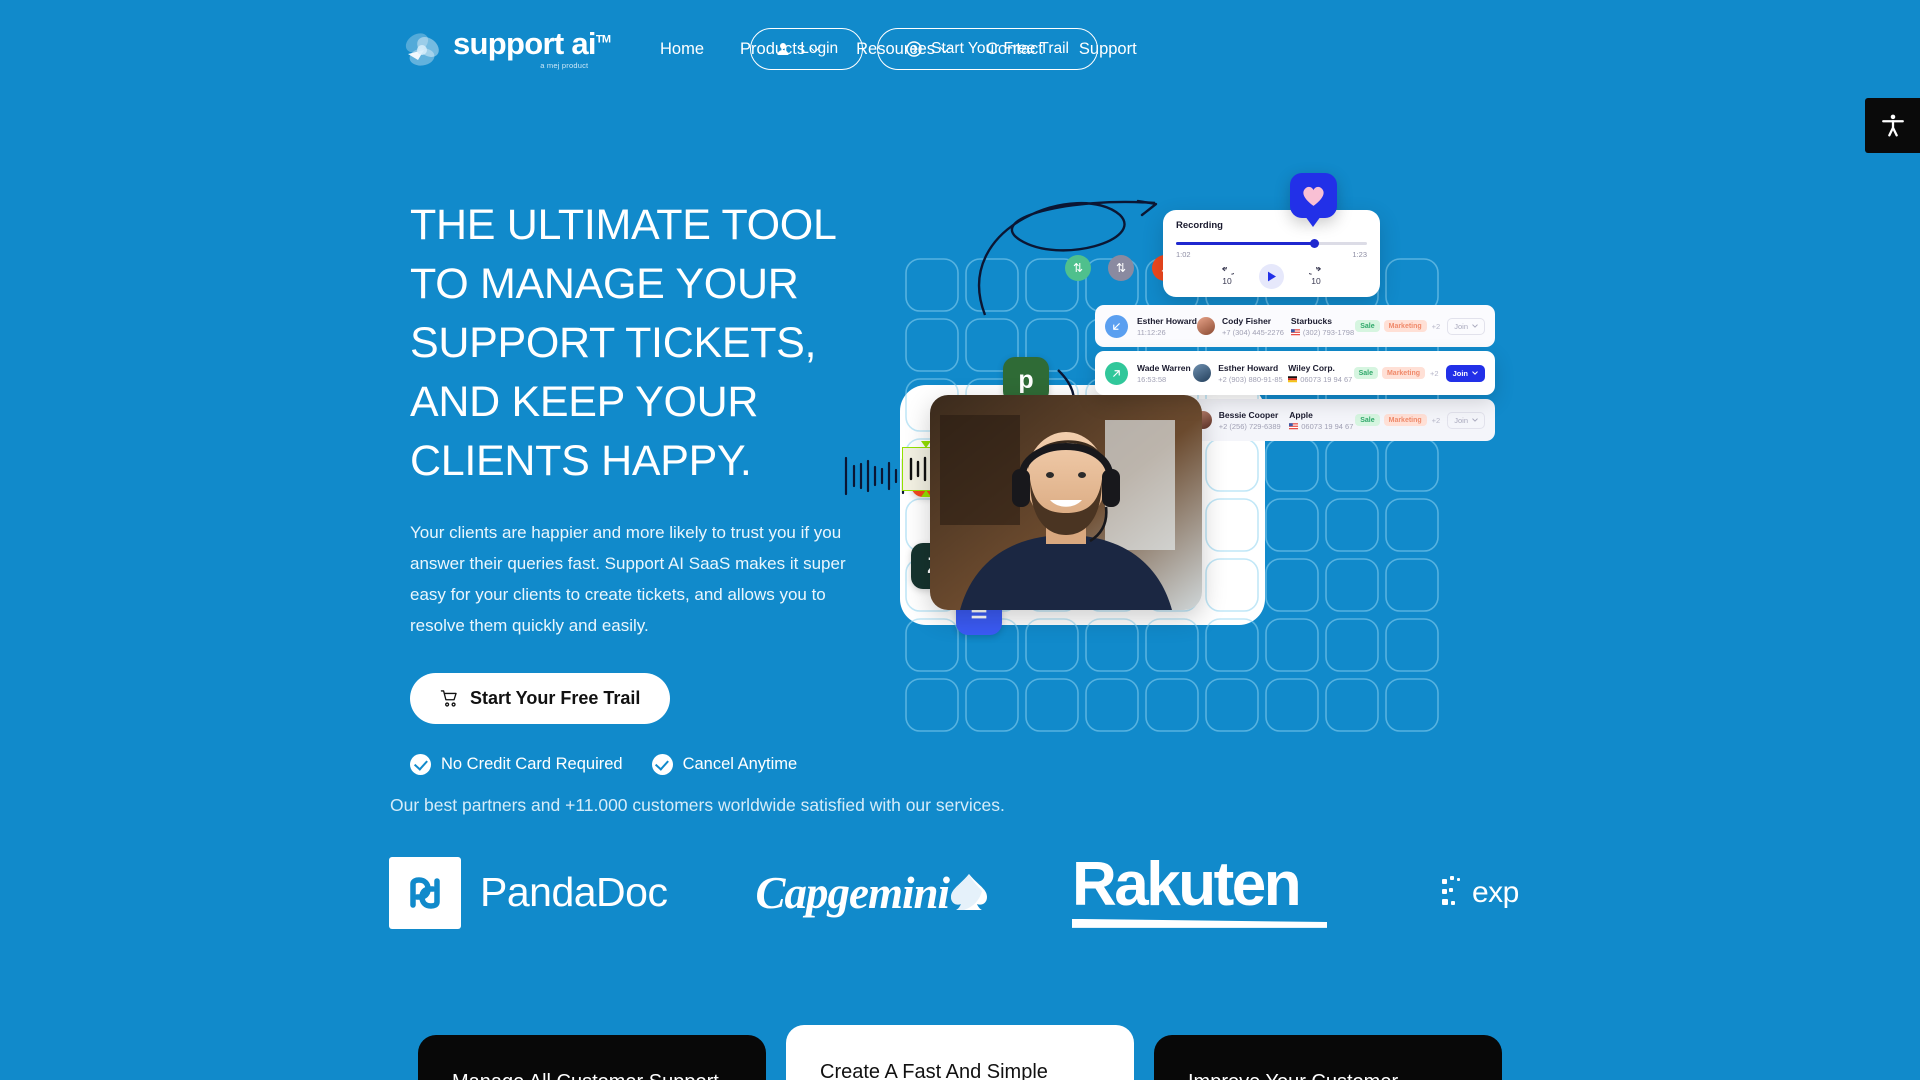 Image resolution: width=1920 pixels, height=1080 pixels. What do you see at coordinates (1187, 885) in the screenshot?
I see `rakuten-label: Rakuten` at bounding box center [1187, 885].